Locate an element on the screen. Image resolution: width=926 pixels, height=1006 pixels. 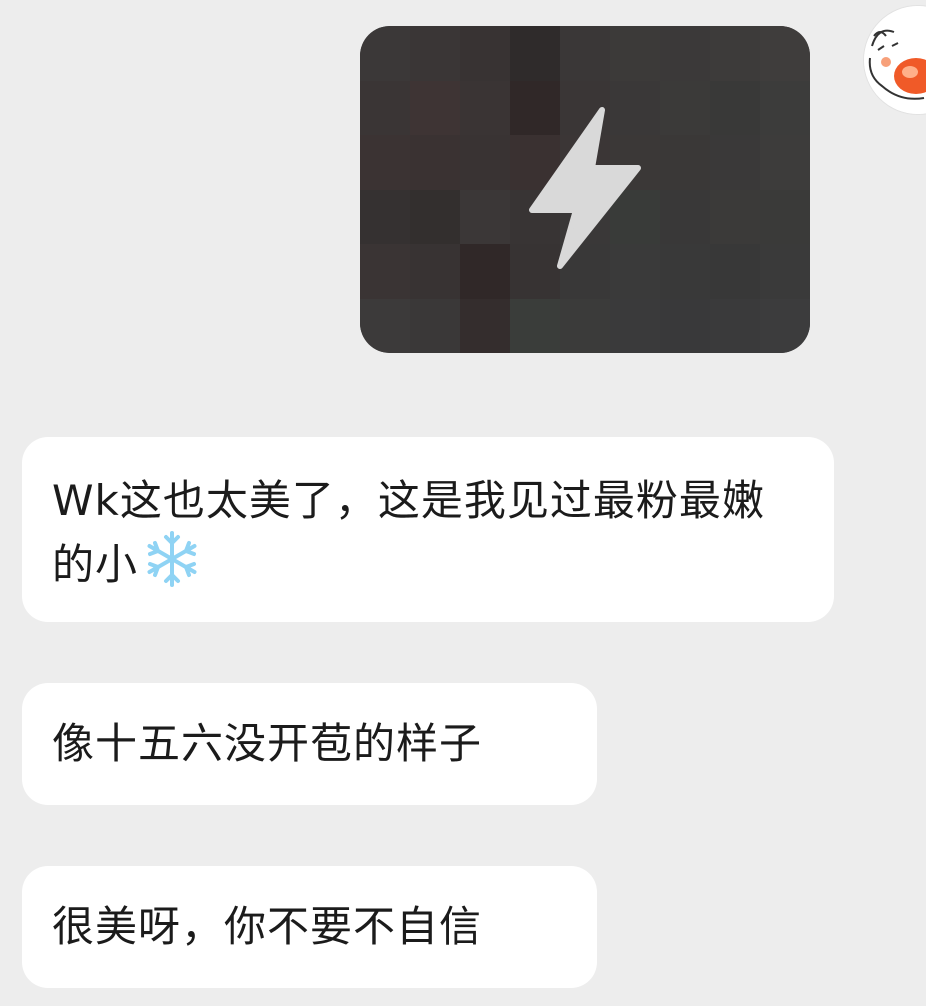
received-message-bubble: 很美呀，你不要不自信 is located at coordinates (309, 927).